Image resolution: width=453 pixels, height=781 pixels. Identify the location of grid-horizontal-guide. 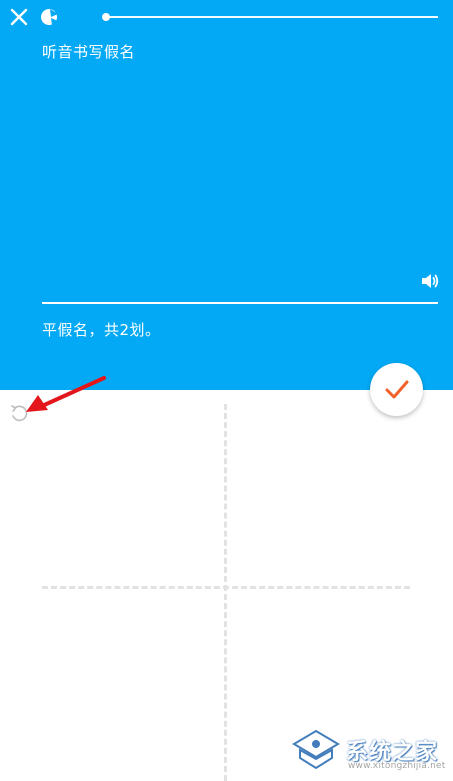
(226, 587).